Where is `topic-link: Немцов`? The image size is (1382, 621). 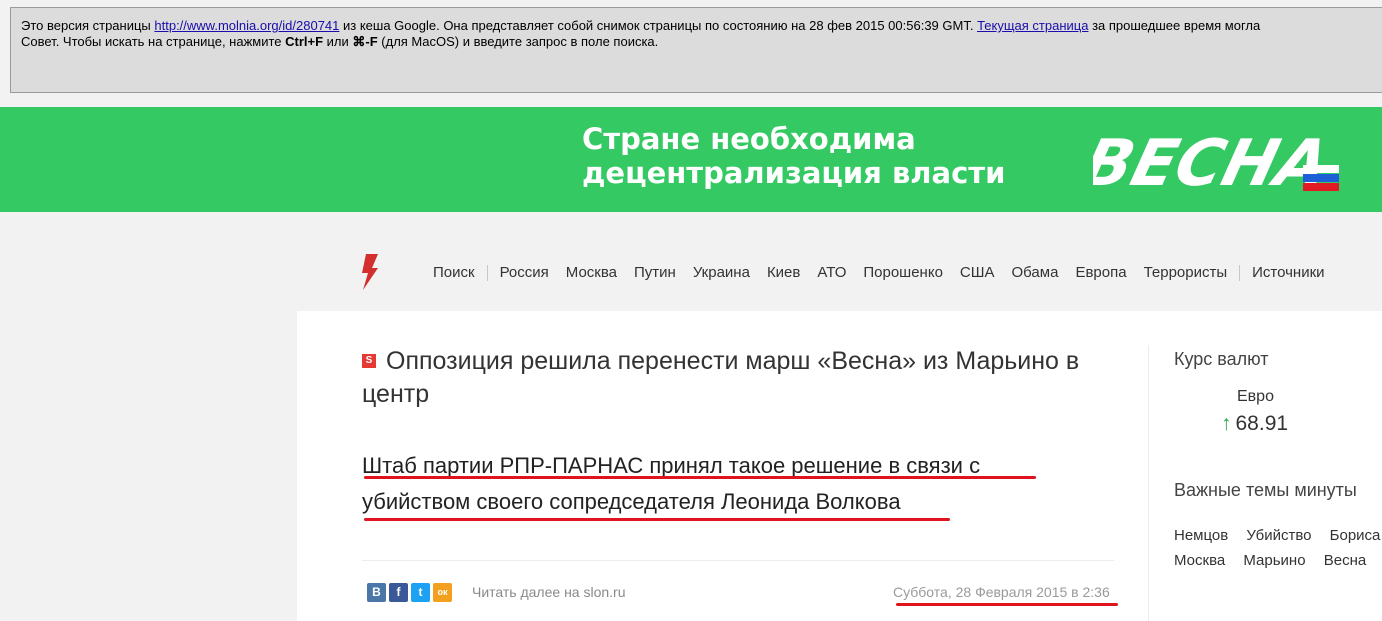
topic-link: Немцов is located at coordinates (1201, 535).